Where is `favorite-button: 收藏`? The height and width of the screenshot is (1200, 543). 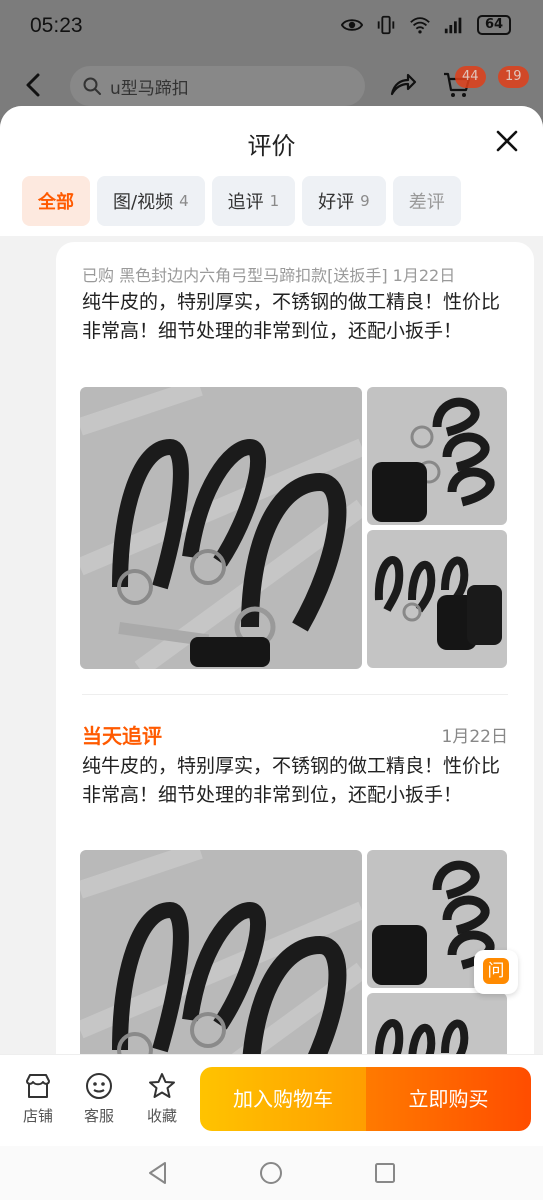 favorite-button: 收藏 is located at coordinates (162, 1098).